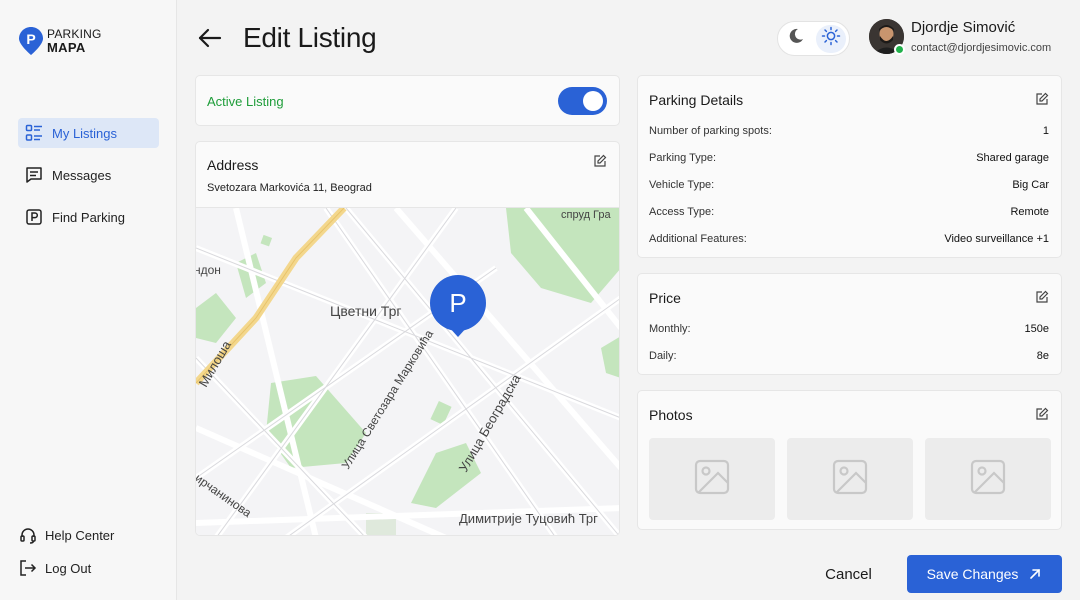  I want to click on moon-icon, so click(796, 38).